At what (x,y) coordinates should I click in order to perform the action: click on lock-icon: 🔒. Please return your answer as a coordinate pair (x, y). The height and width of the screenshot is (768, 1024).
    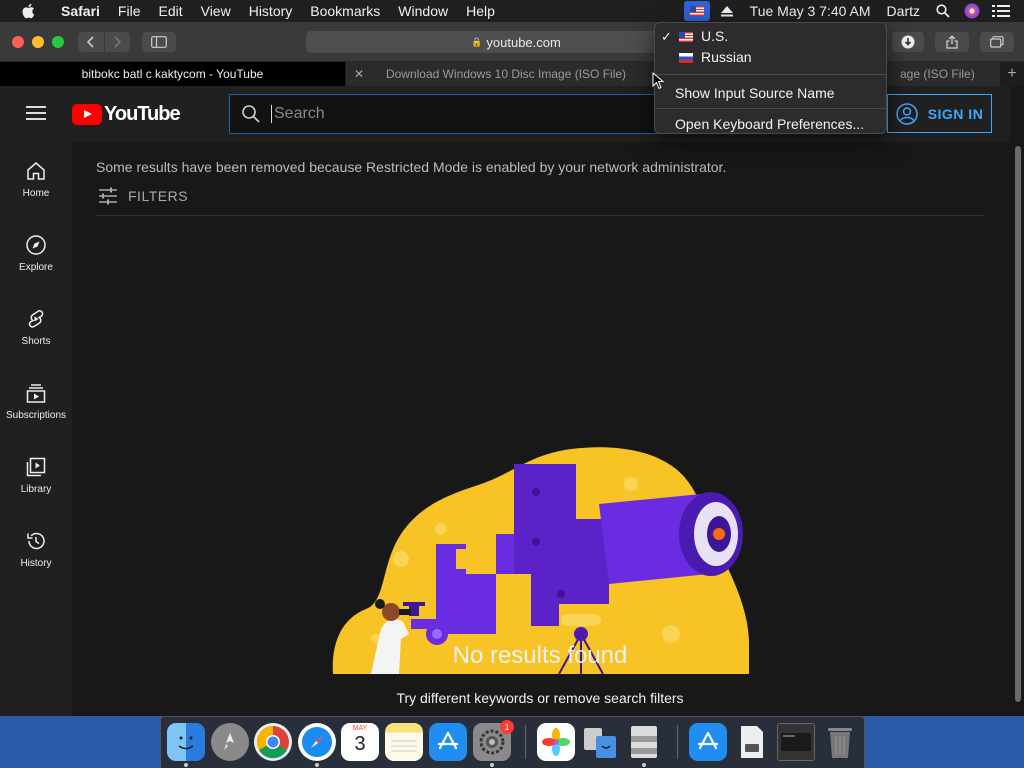
    Looking at the image, I should click on (477, 41).